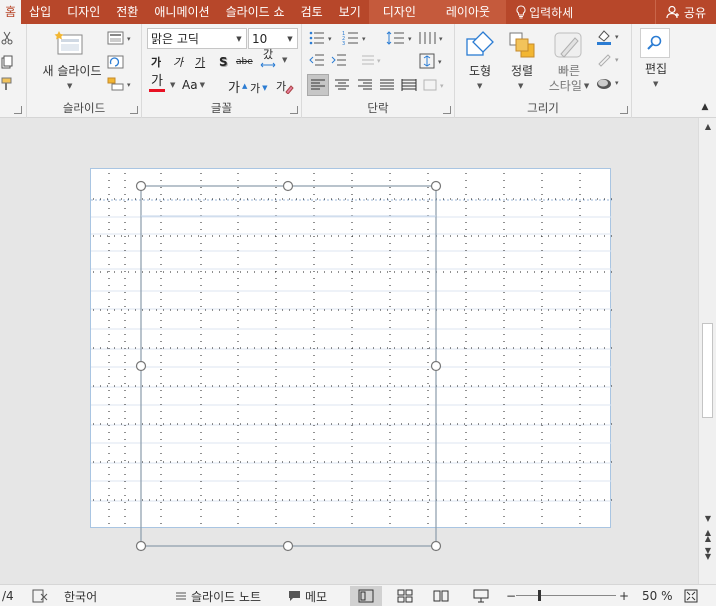 The width and height of the screenshot is (716, 606). I want to click on line-spacing-icon: ▾, so click(401, 38).